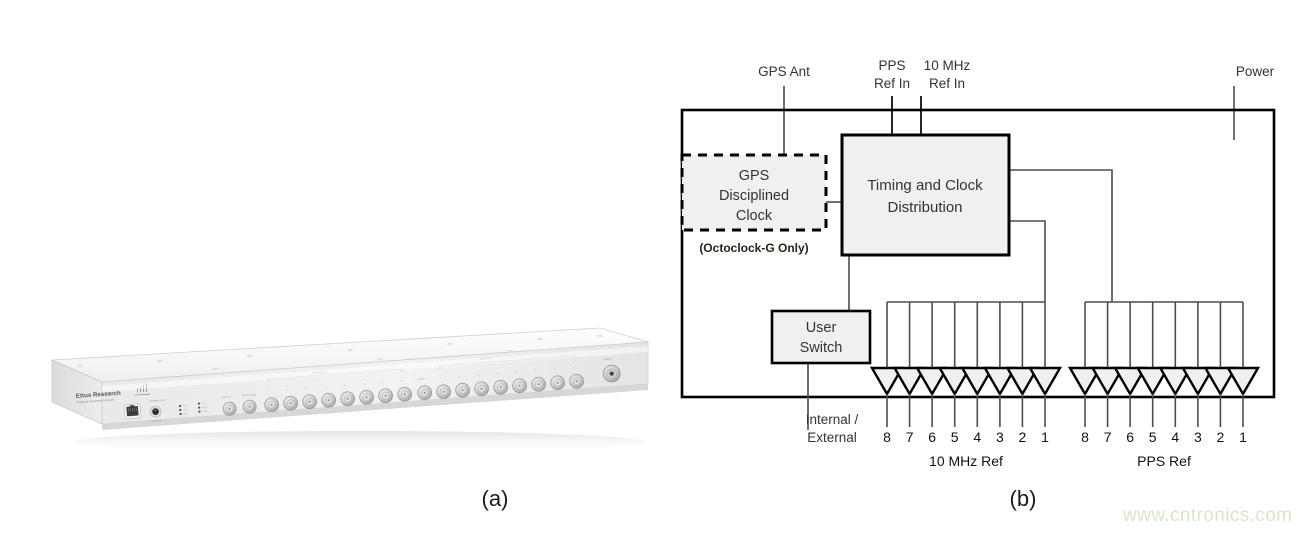 The width and height of the screenshot is (1311, 534). Describe the element at coordinates (821, 328) in the screenshot. I see `block-user-switch-line-1: User` at that location.